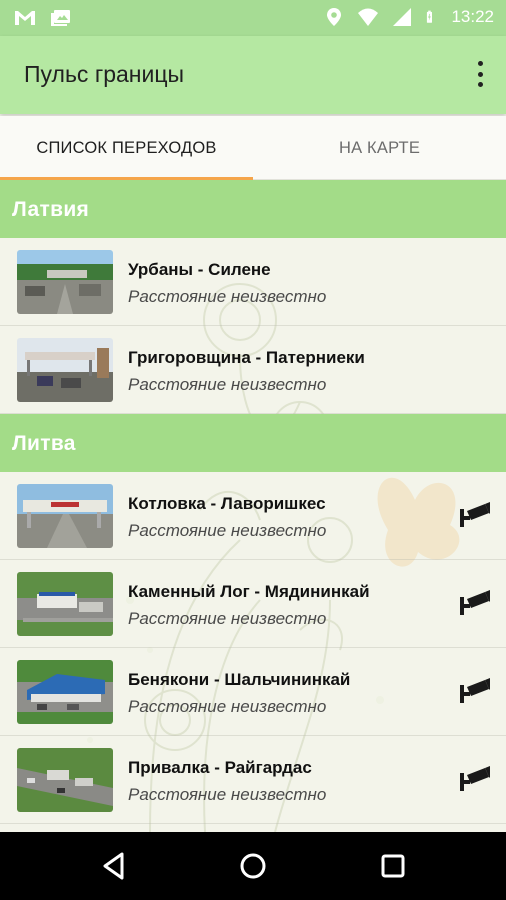 This screenshot has width=506, height=900. Describe the element at coordinates (430, 16) in the screenshot. I see `battery-icon` at that location.